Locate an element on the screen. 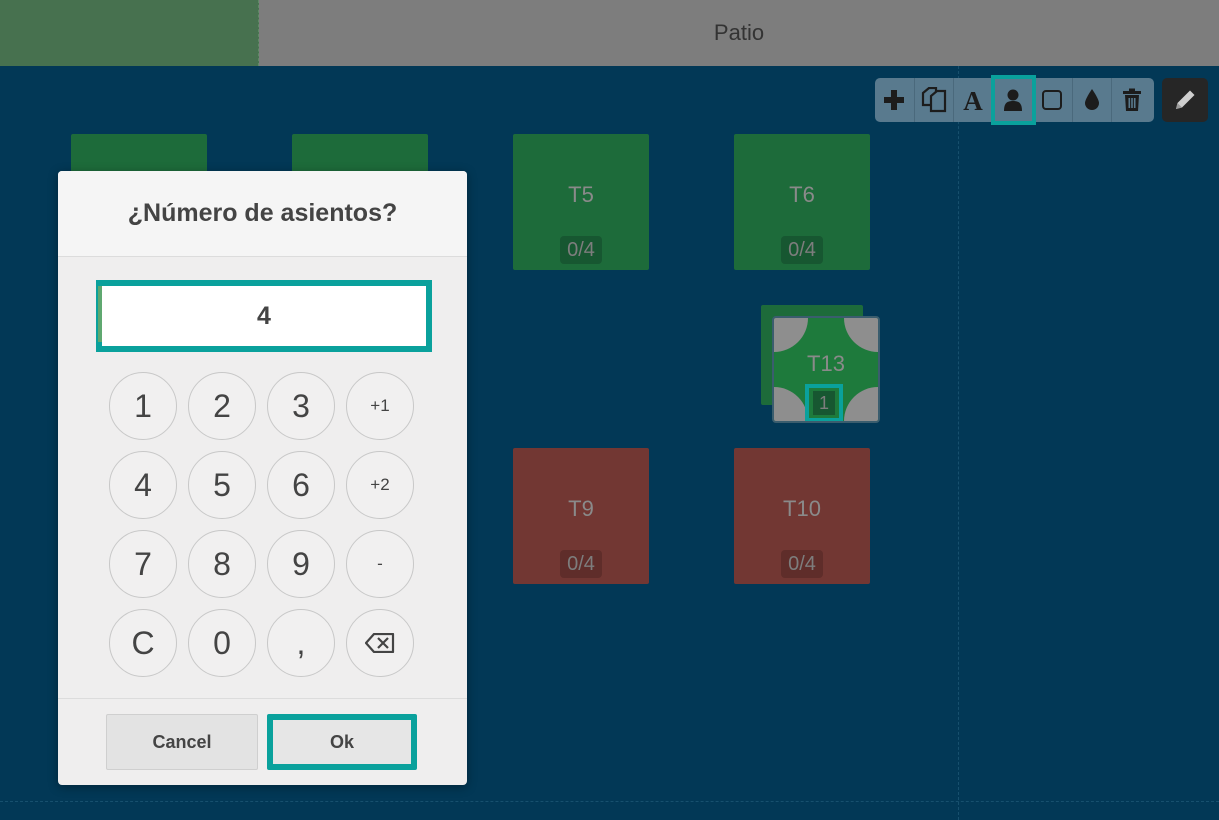  key-3: 3 is located at coordinates (301, 406).